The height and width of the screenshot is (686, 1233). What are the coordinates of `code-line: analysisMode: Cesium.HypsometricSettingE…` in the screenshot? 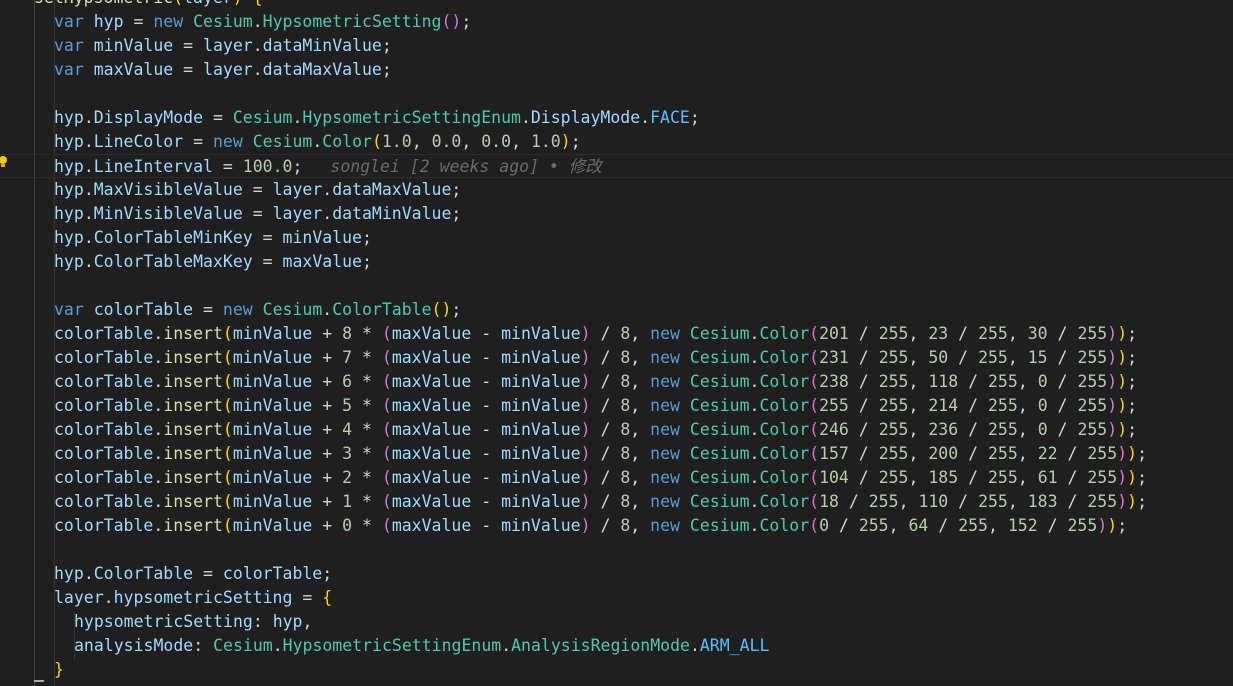 It's located at (384, 646).